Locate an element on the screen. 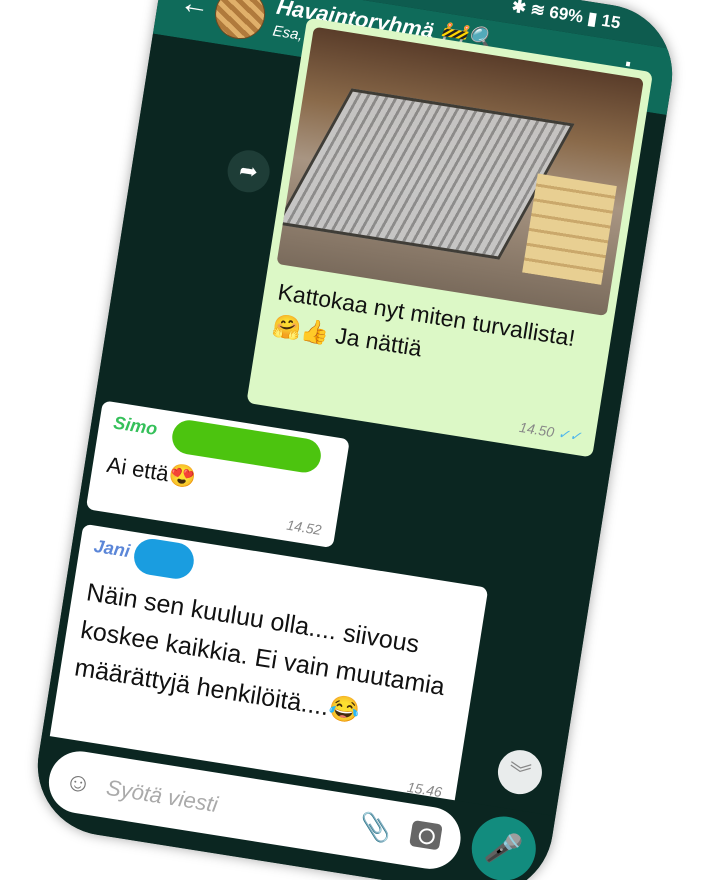  back-arrow-icon: ← is located at coordinates (195, 12).